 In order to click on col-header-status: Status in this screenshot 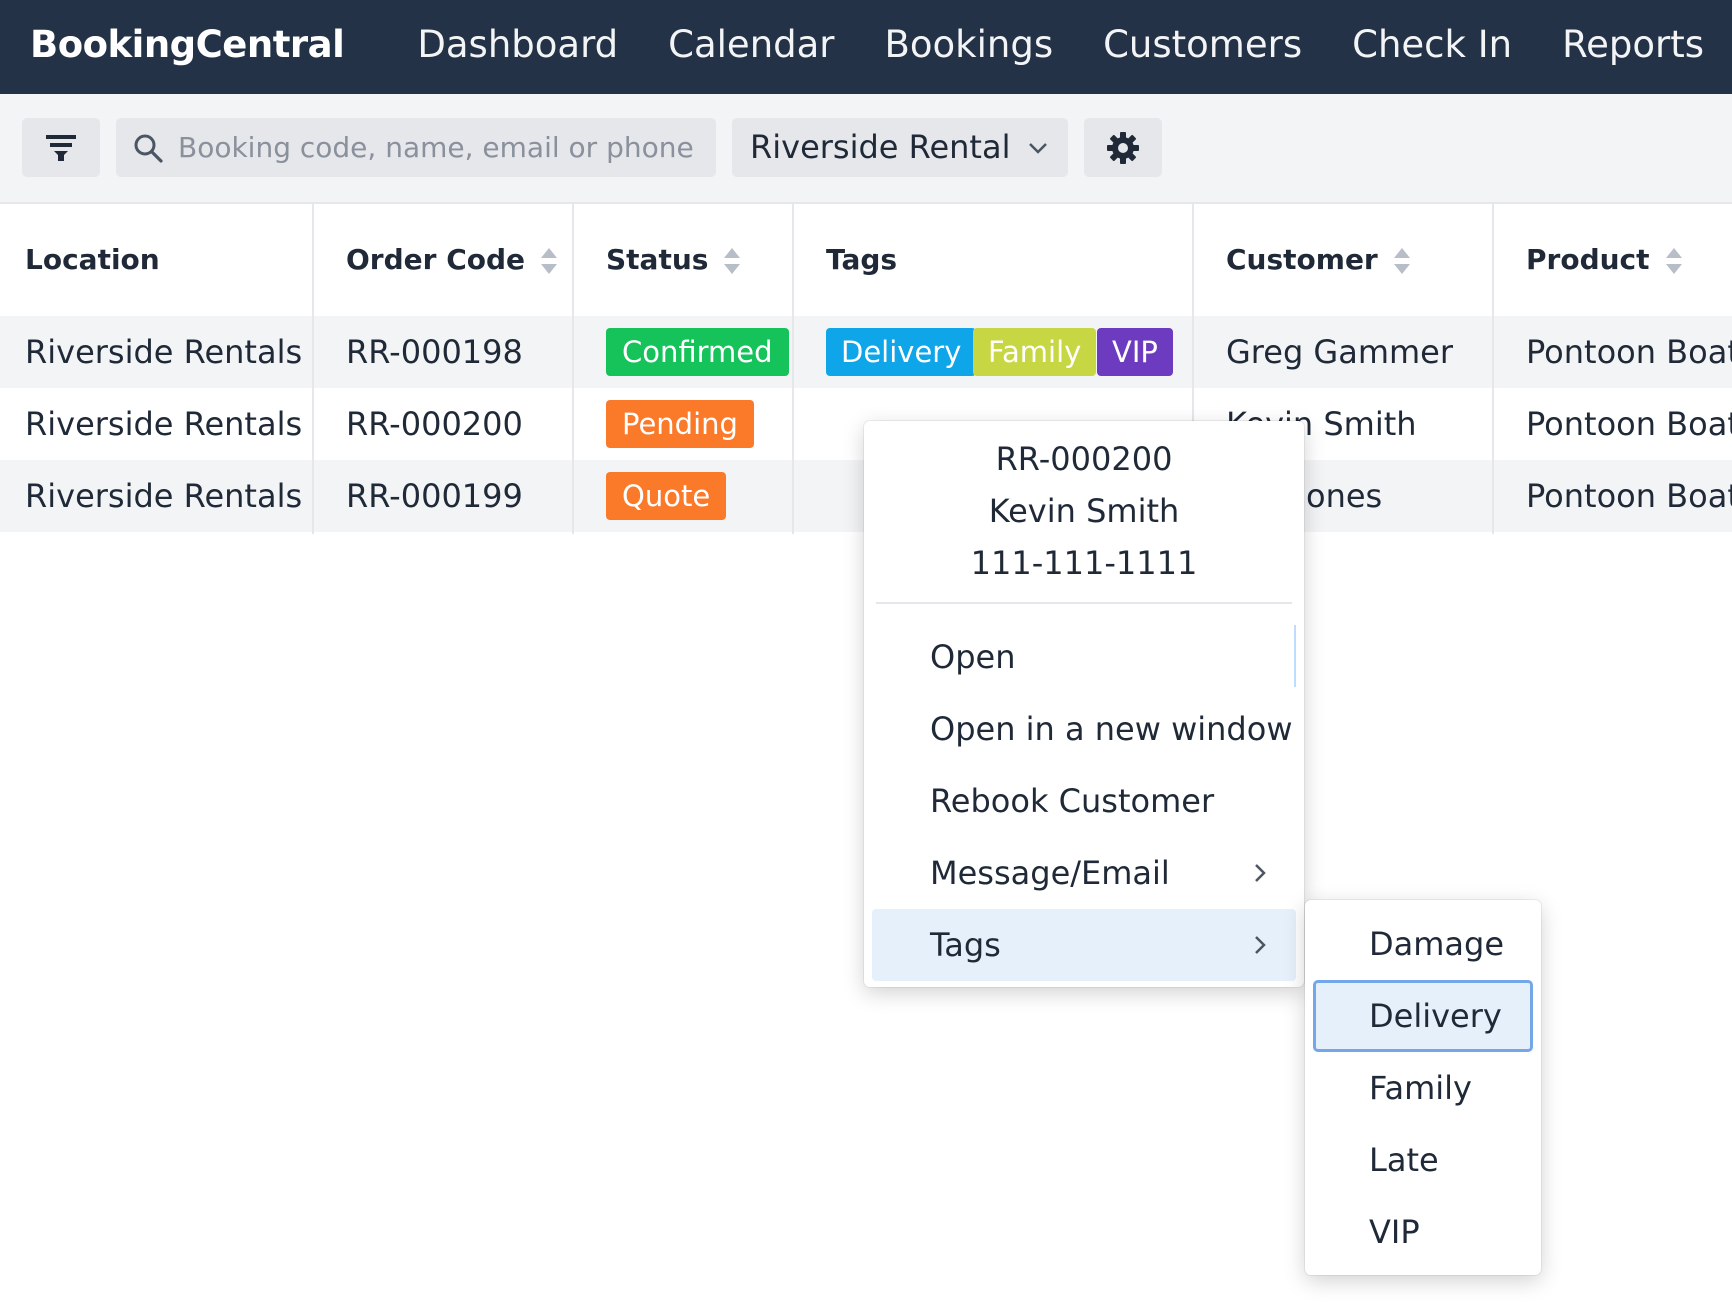, I will do `click(674, 260)`.